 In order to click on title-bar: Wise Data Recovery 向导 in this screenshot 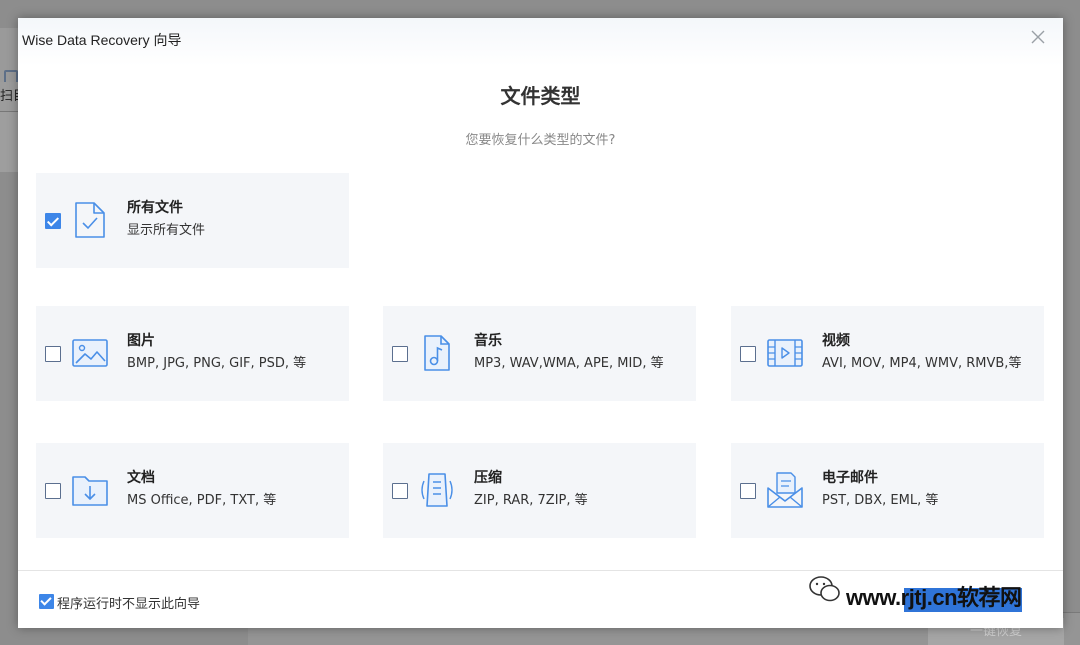, I will do `click(540, 42)`.